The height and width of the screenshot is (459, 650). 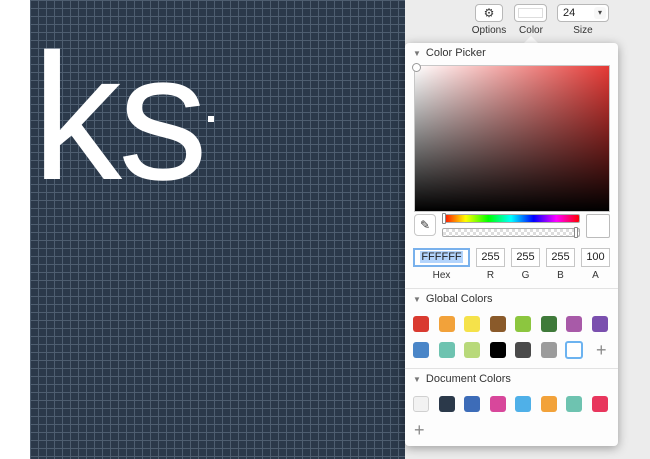 What do you see at coordinates (511, 232) in the screenshot?
I see `alpha-slider` at bounding box center [511, 232].